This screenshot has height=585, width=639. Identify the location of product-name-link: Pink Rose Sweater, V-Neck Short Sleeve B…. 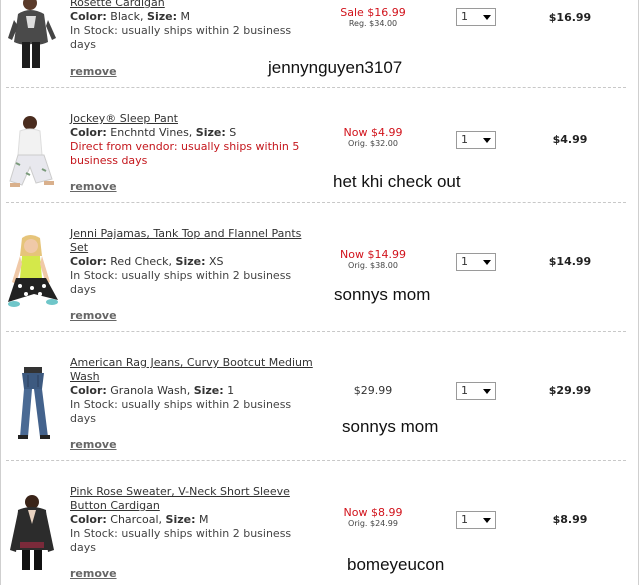
(180, 498).